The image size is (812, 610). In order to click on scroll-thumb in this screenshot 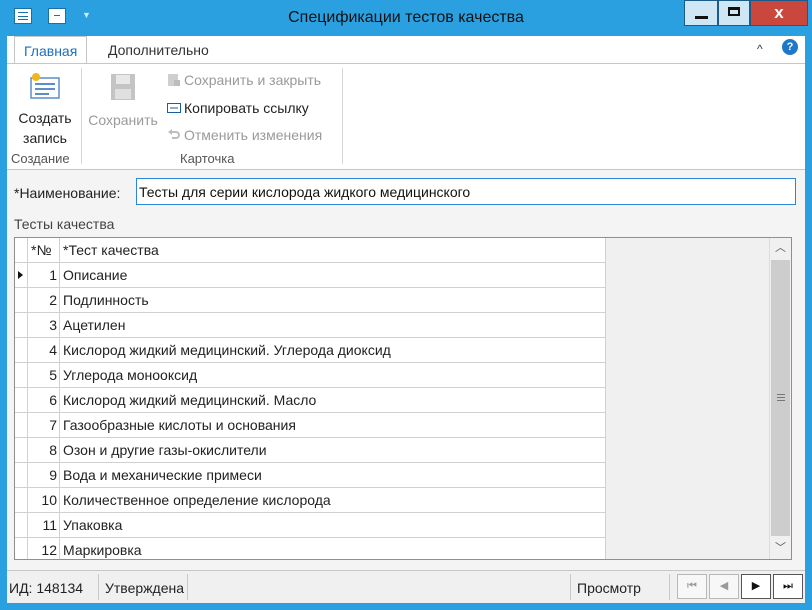, I will do `click(780, 398)`.